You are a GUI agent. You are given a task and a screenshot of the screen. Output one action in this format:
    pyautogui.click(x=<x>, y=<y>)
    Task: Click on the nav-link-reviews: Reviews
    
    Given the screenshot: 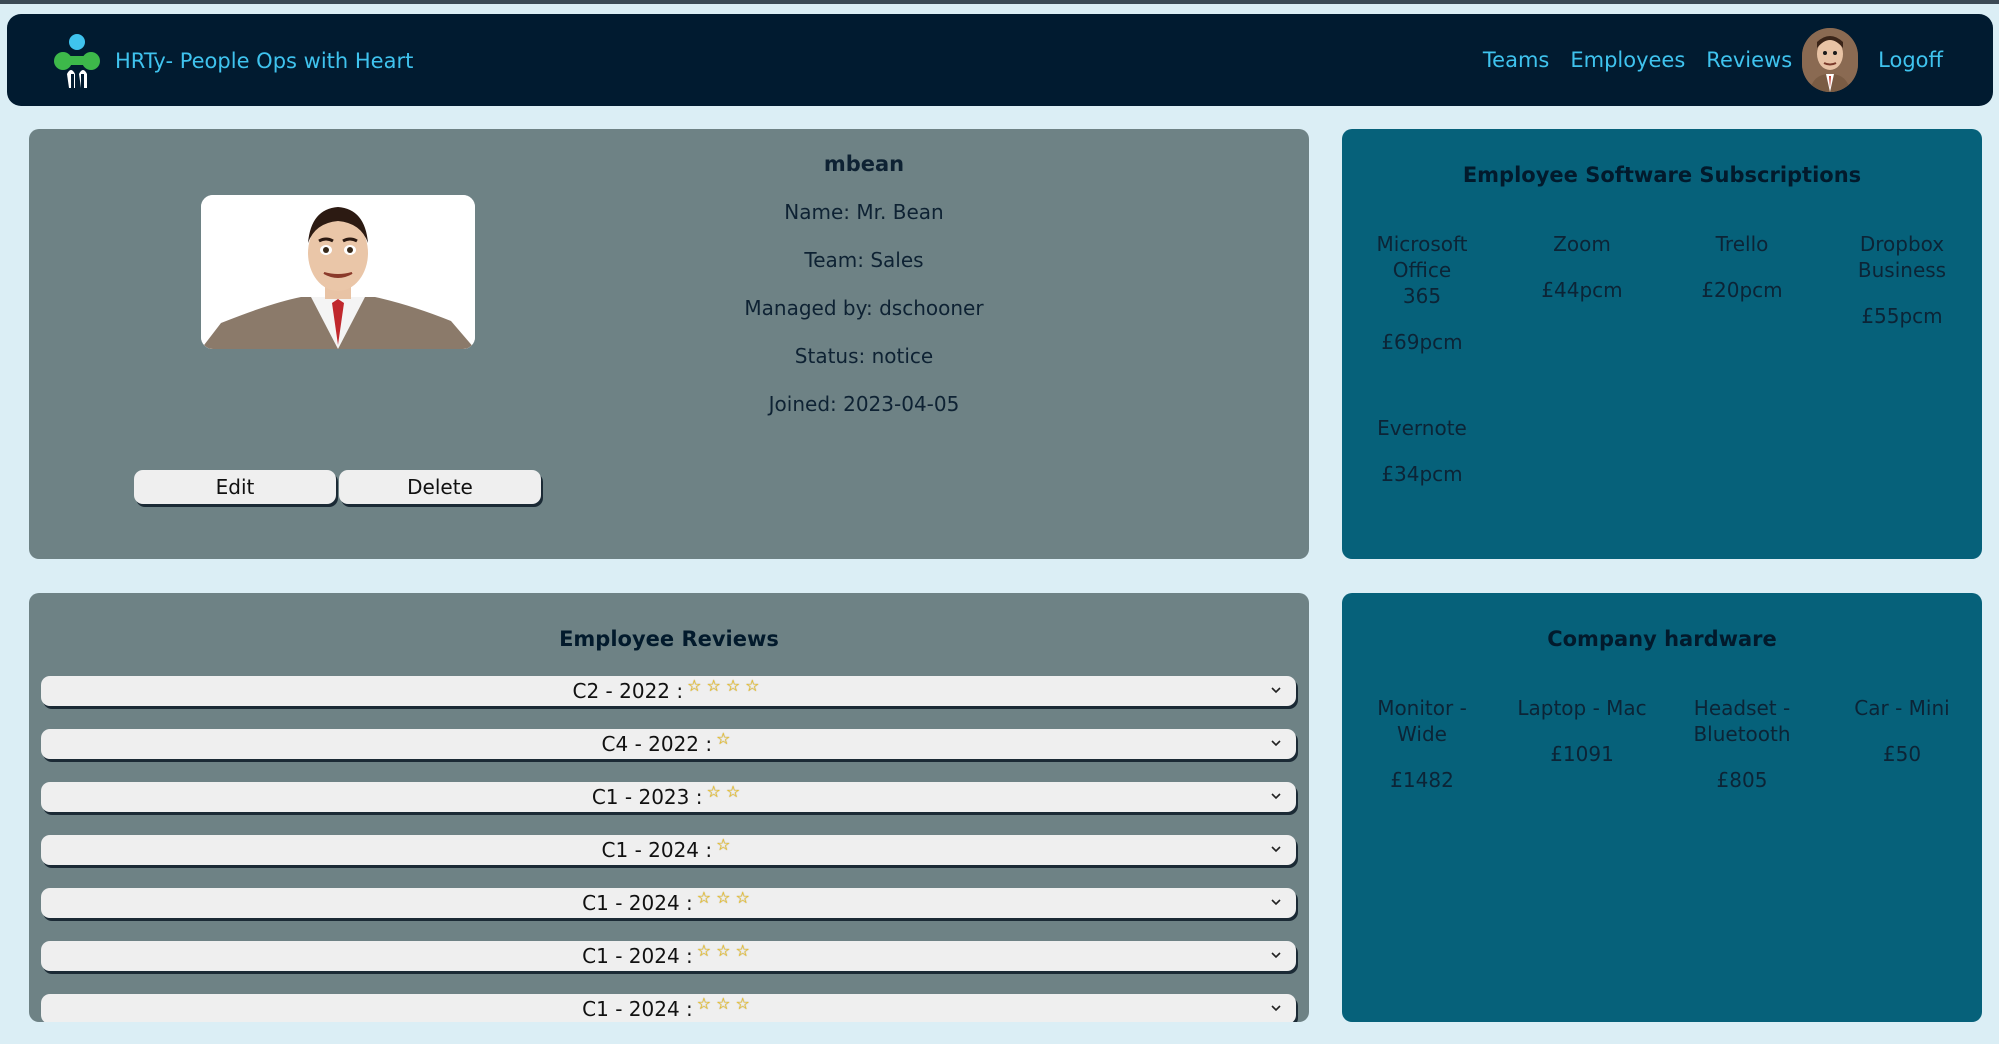 What is the action you would take?
    pyautogui.click(x=1749, y=60)
    